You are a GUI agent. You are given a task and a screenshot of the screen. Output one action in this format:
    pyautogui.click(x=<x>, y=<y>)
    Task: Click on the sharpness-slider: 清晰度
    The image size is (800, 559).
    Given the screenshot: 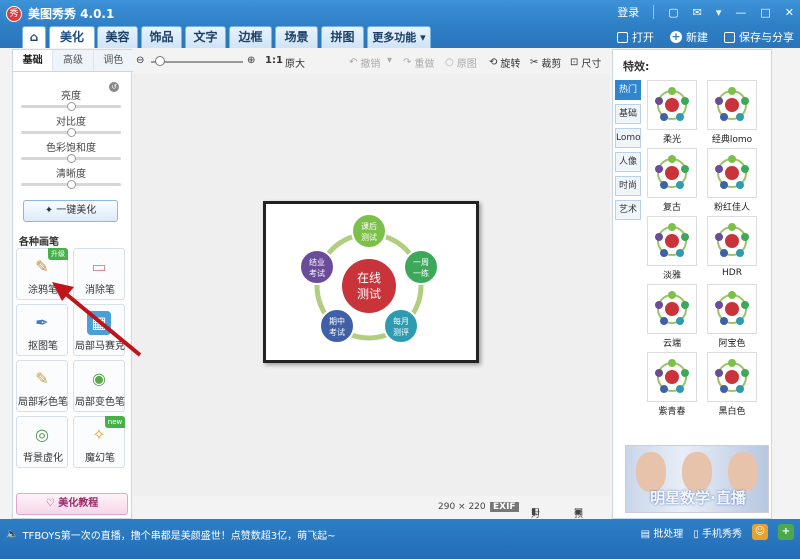 What is the action you would take?
    pyautogui.click(x=71, y=177)
    